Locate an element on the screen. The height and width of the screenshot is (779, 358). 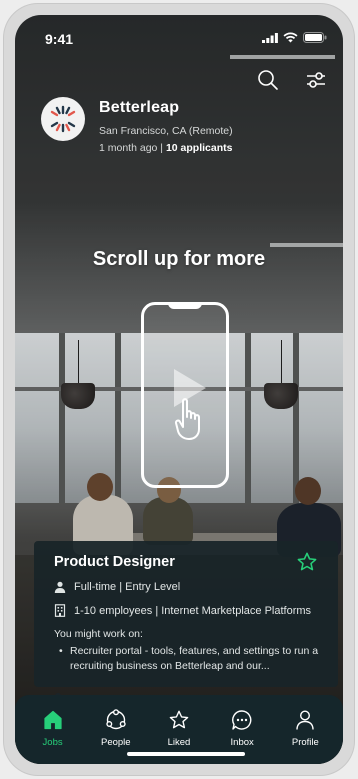
tab-profile: Profile is located at coordinates (305, 728).